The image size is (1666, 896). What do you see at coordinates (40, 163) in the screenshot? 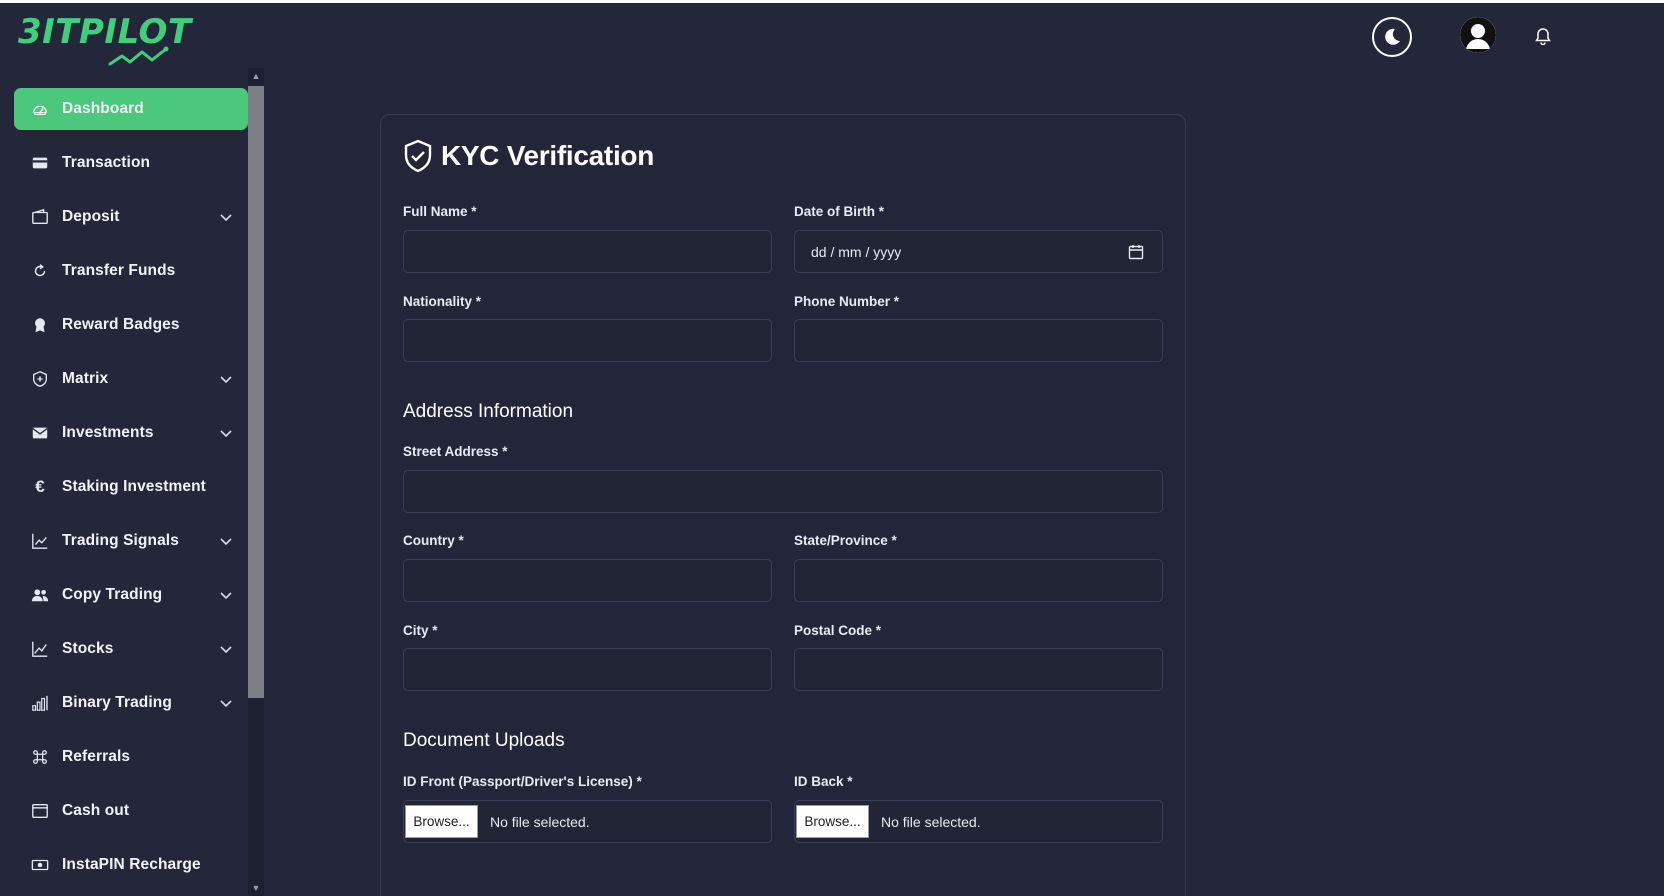
I see `credit-card-icon` at bounding box center [40, 163].